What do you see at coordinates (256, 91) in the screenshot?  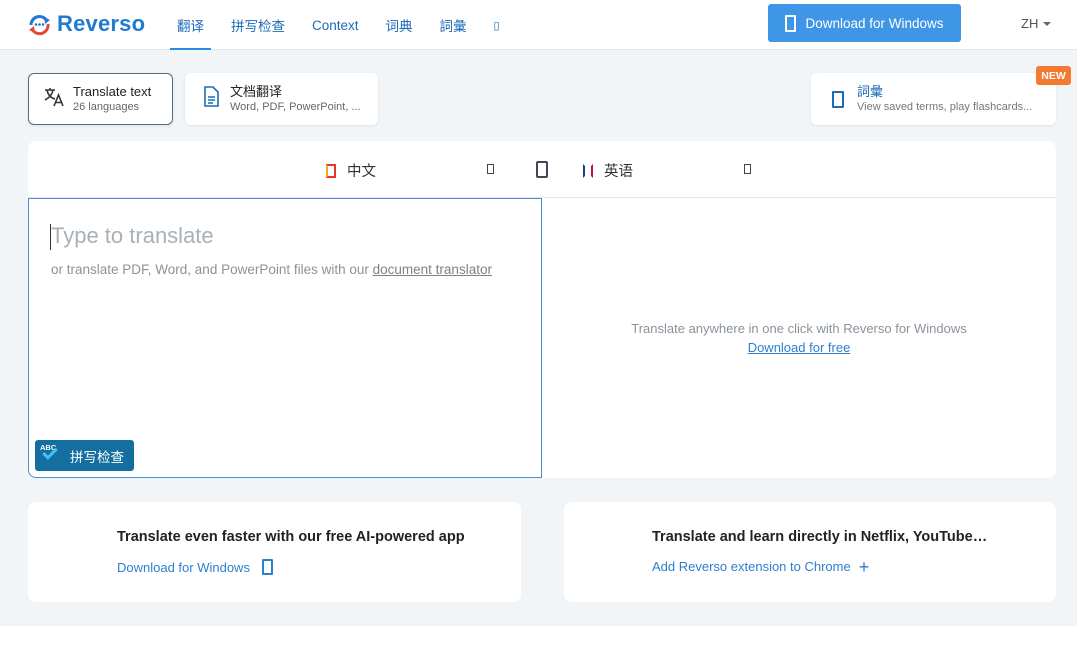 I see `mode-document-title: 文档翻译` at bounding box center [256, 91].